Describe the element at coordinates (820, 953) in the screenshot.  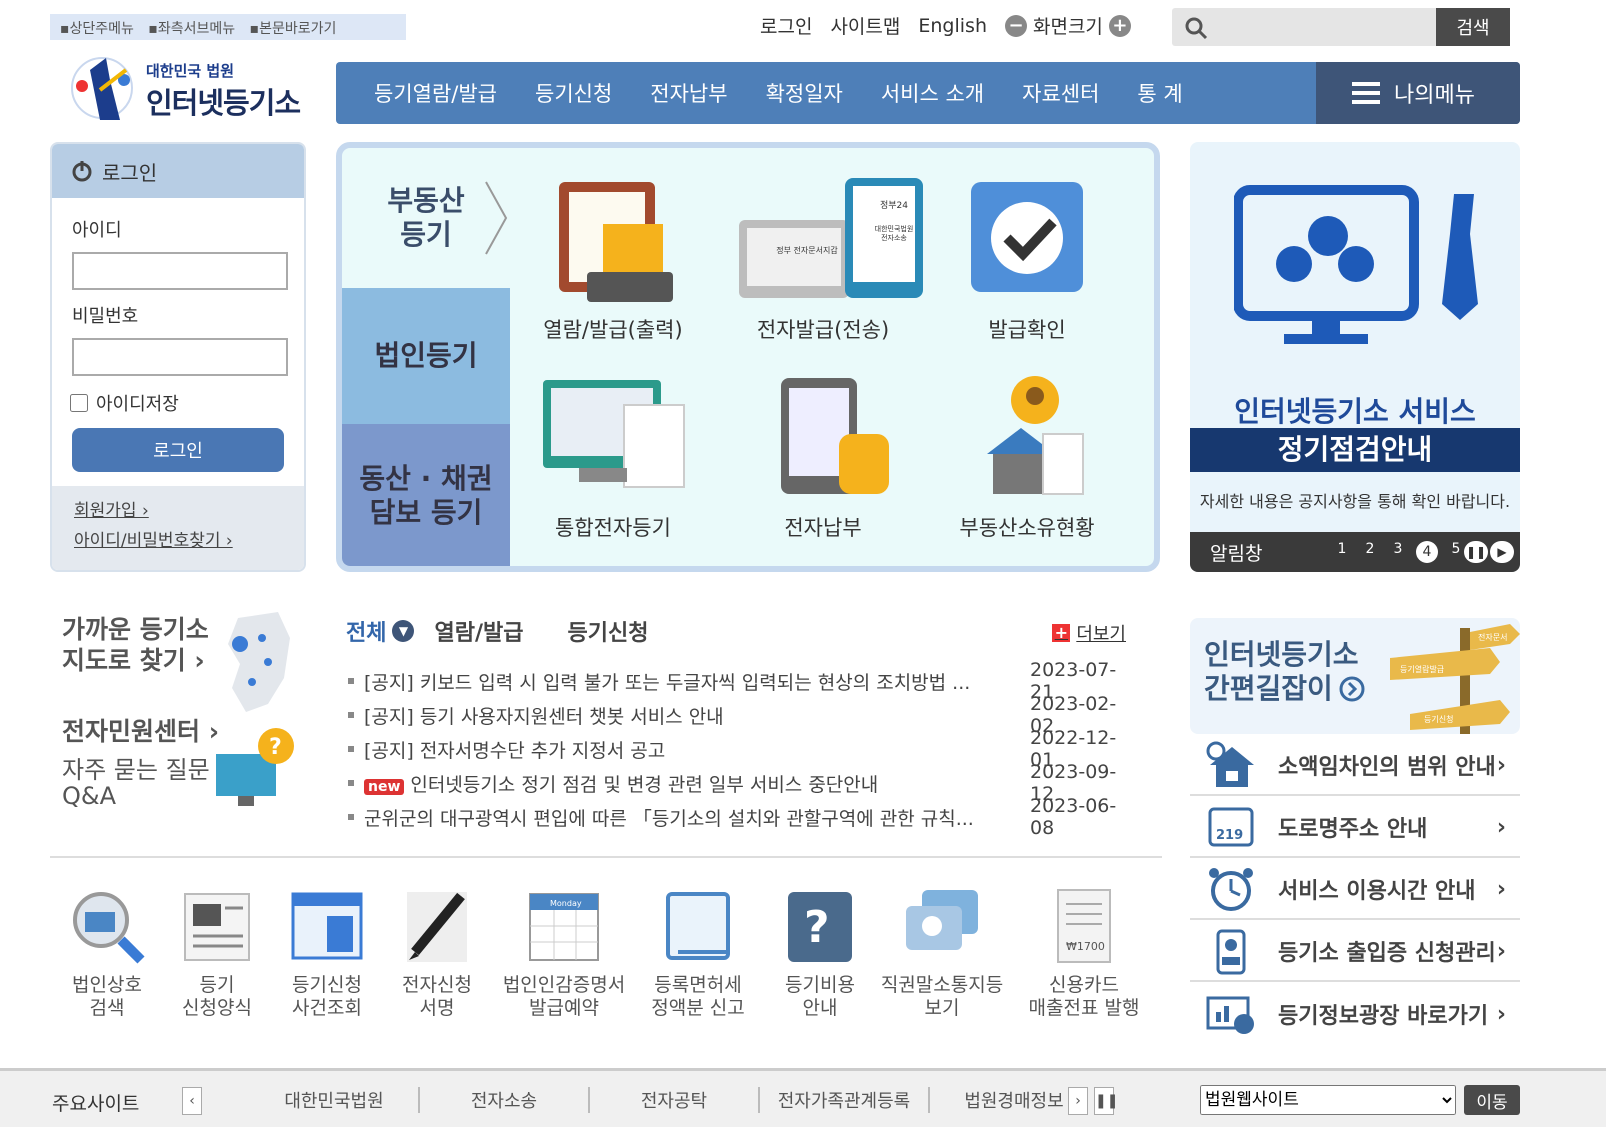
I see `service-cost-guide: ? 등기비용 안내` at that location.